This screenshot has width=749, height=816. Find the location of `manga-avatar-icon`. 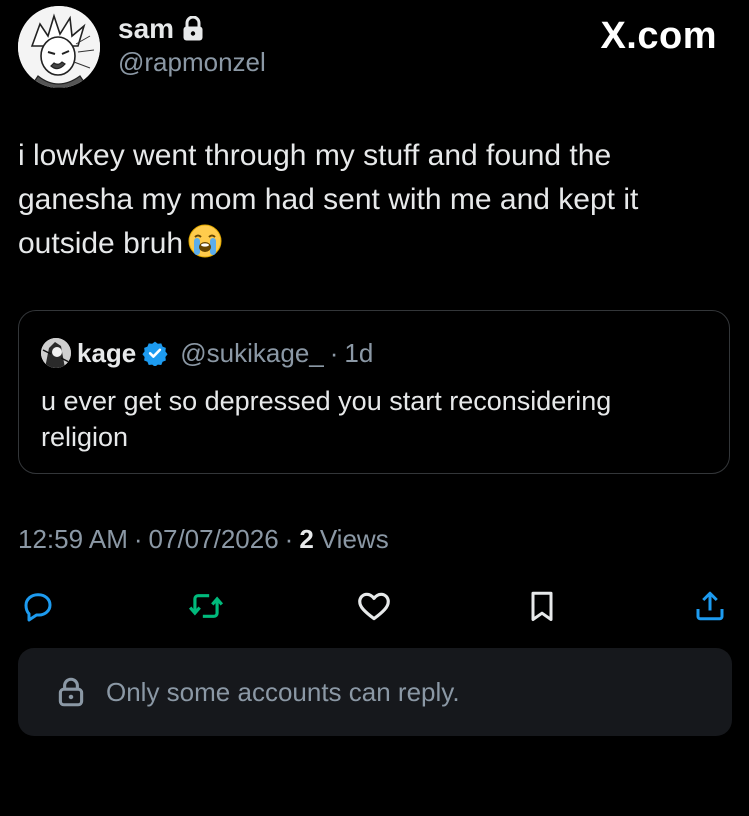

manga-avatar-icon is located at coordinates (59, 47).